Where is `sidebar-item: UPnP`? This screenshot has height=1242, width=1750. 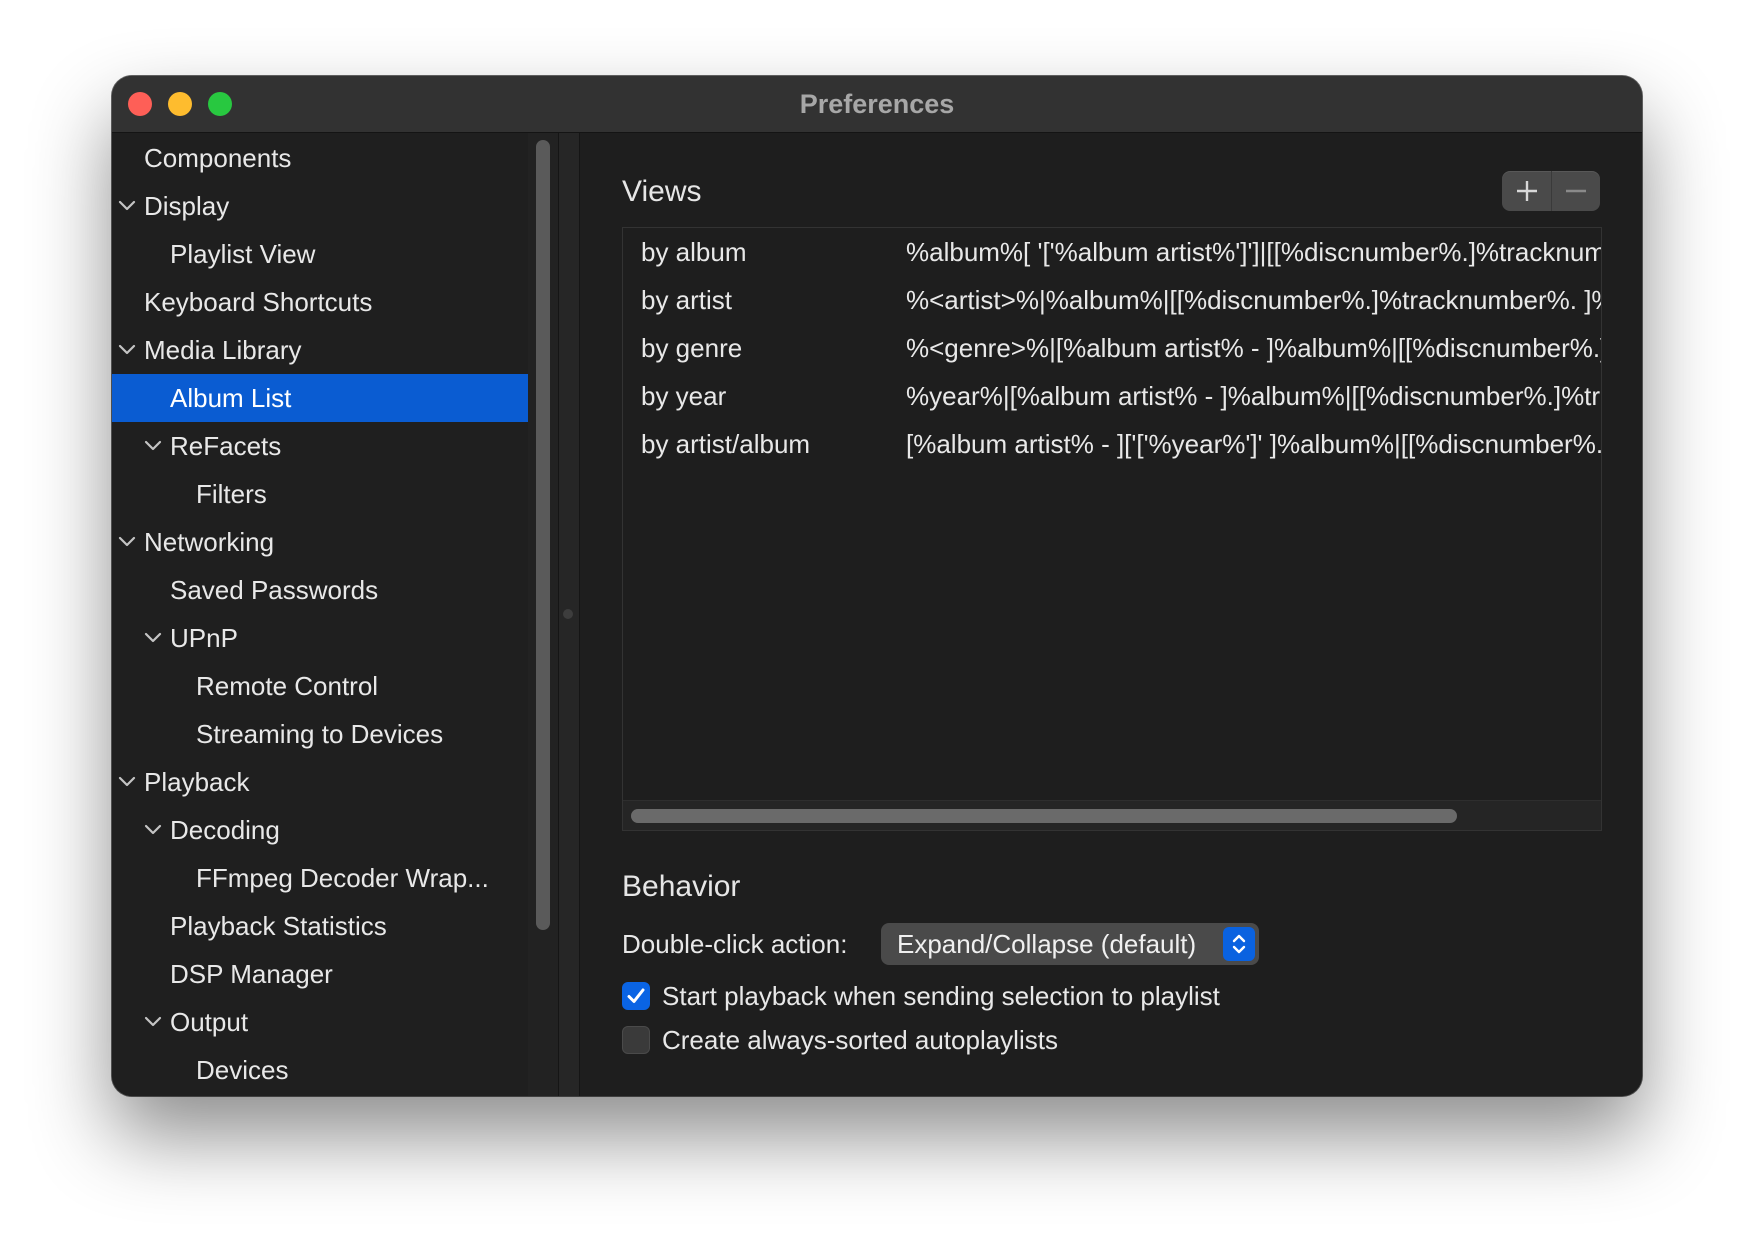 sidebar-item: UPnP is located at coordinates (320, 638).